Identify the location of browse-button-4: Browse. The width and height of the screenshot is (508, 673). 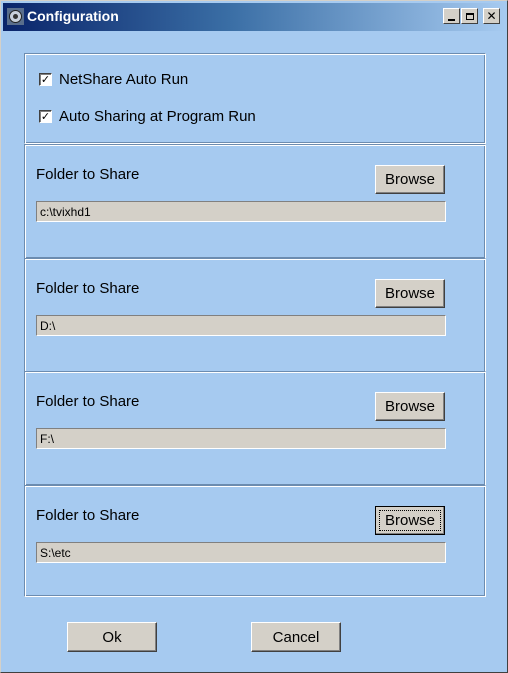
(410, 520).